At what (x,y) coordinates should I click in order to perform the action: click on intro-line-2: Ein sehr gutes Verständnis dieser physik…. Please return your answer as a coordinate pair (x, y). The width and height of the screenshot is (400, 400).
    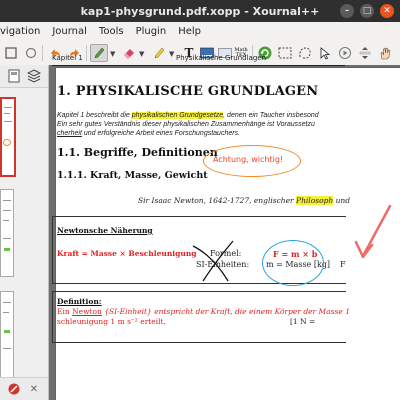
    Looking at the image, I should click on (186, 124).